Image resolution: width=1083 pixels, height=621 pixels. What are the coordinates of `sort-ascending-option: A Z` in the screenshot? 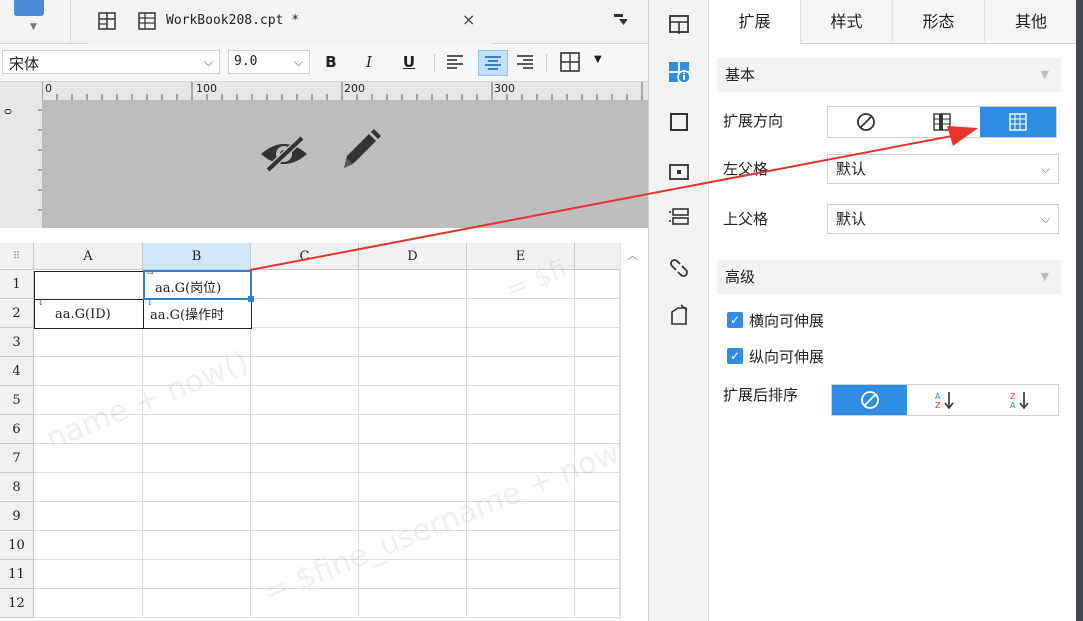 It's located at (944, 400).